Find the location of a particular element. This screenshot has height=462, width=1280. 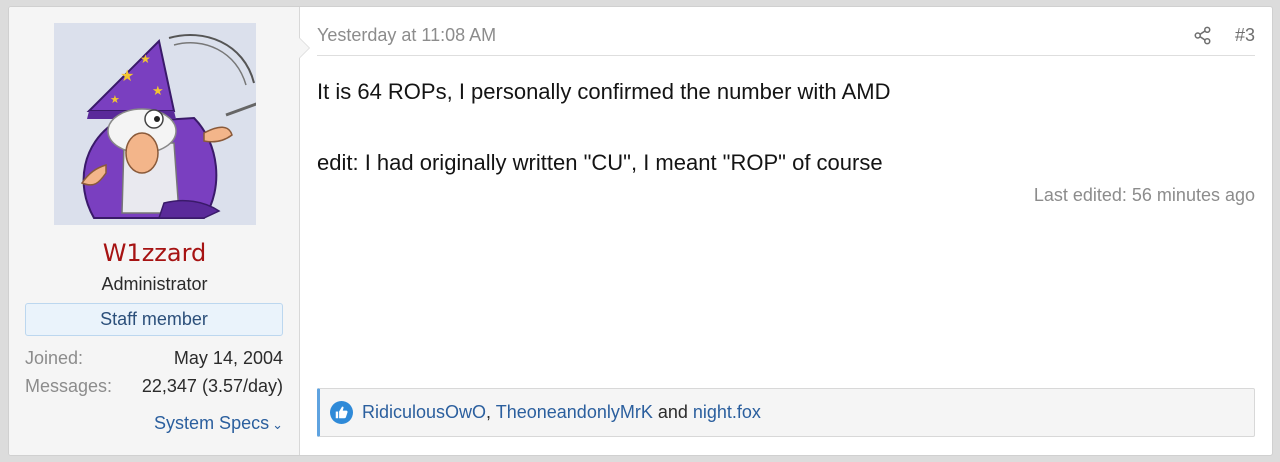

staff-member-badge: Staff member is located at coordinates (154, 319).